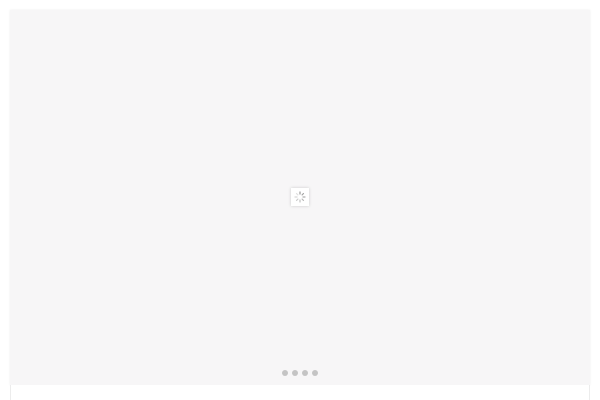 Image resolution: width=600 pixels, height=400 pixels. I want to click on content-below-carousel, so click(300, 392).